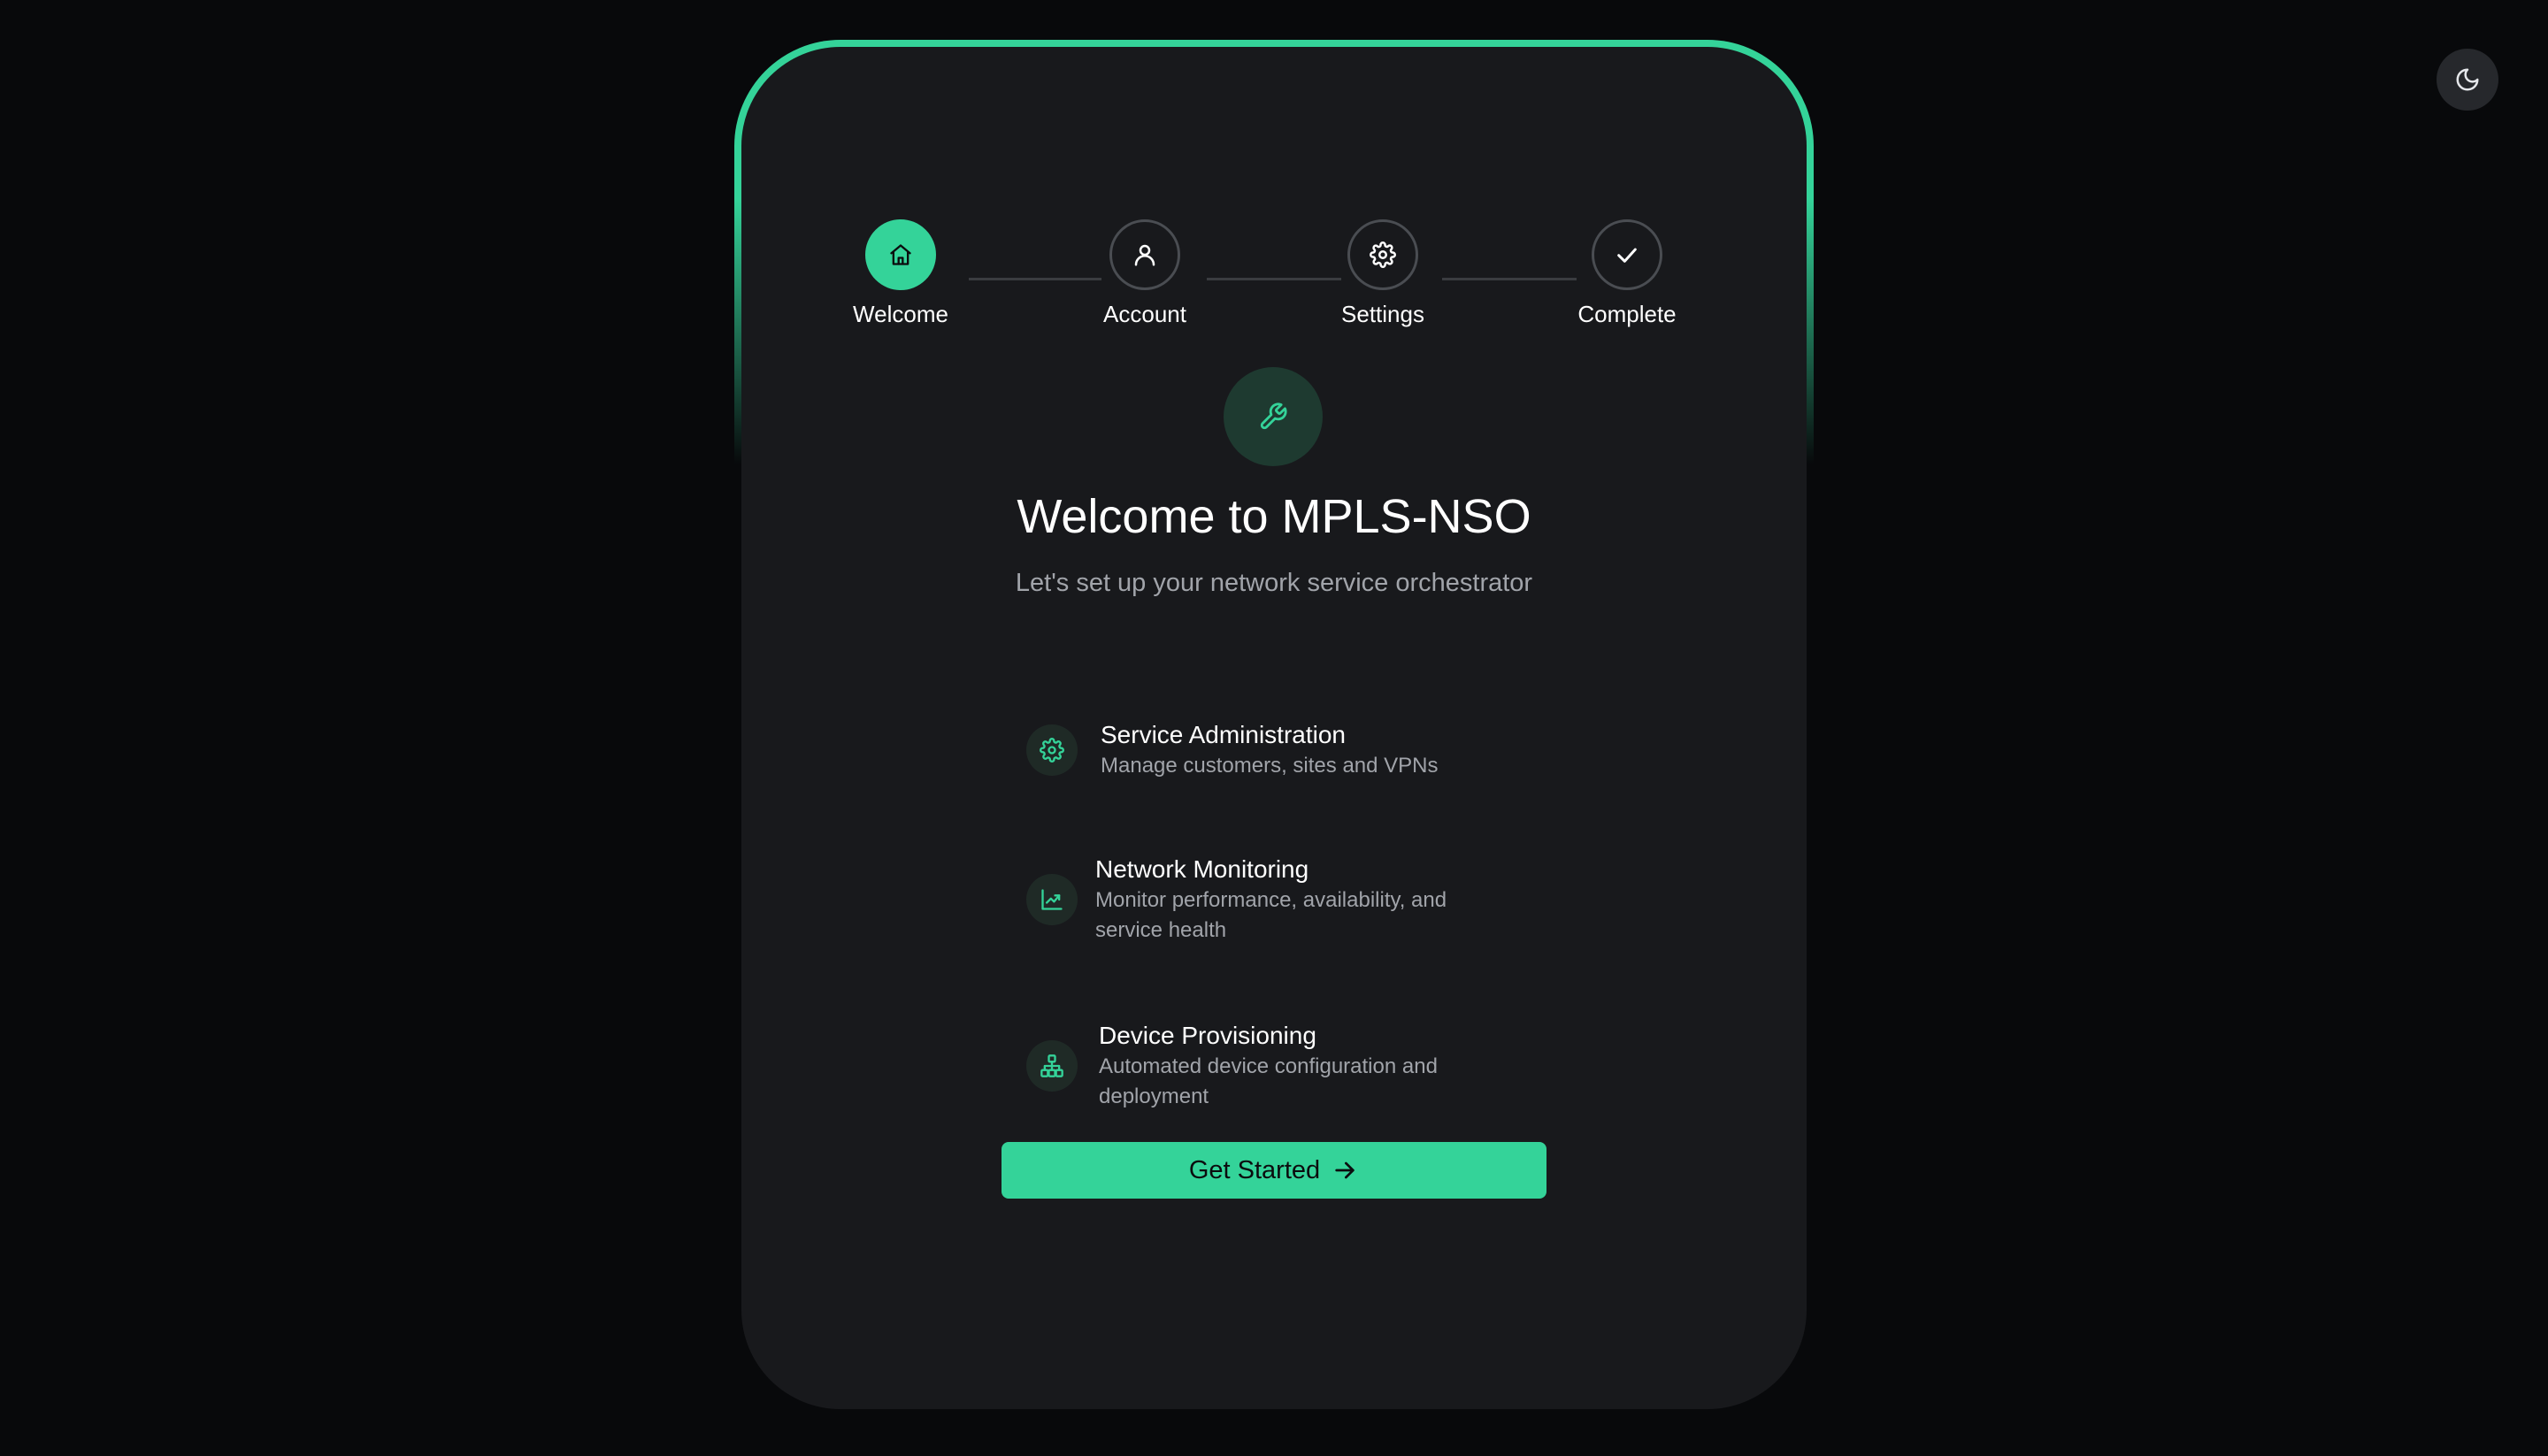 The width and height of the screenshot is (2548, 1456). I want to click on home-icon, so click(900, 254).